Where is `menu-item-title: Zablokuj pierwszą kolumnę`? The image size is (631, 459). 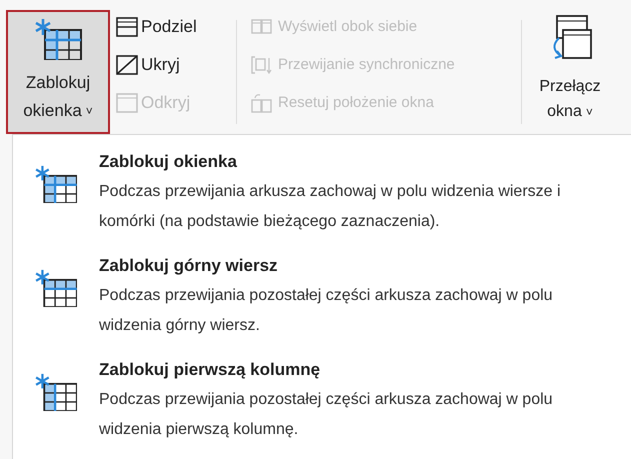 menu-item-title: Zablokuj pierwszą kolumnę is located at coordinates (210, 370).